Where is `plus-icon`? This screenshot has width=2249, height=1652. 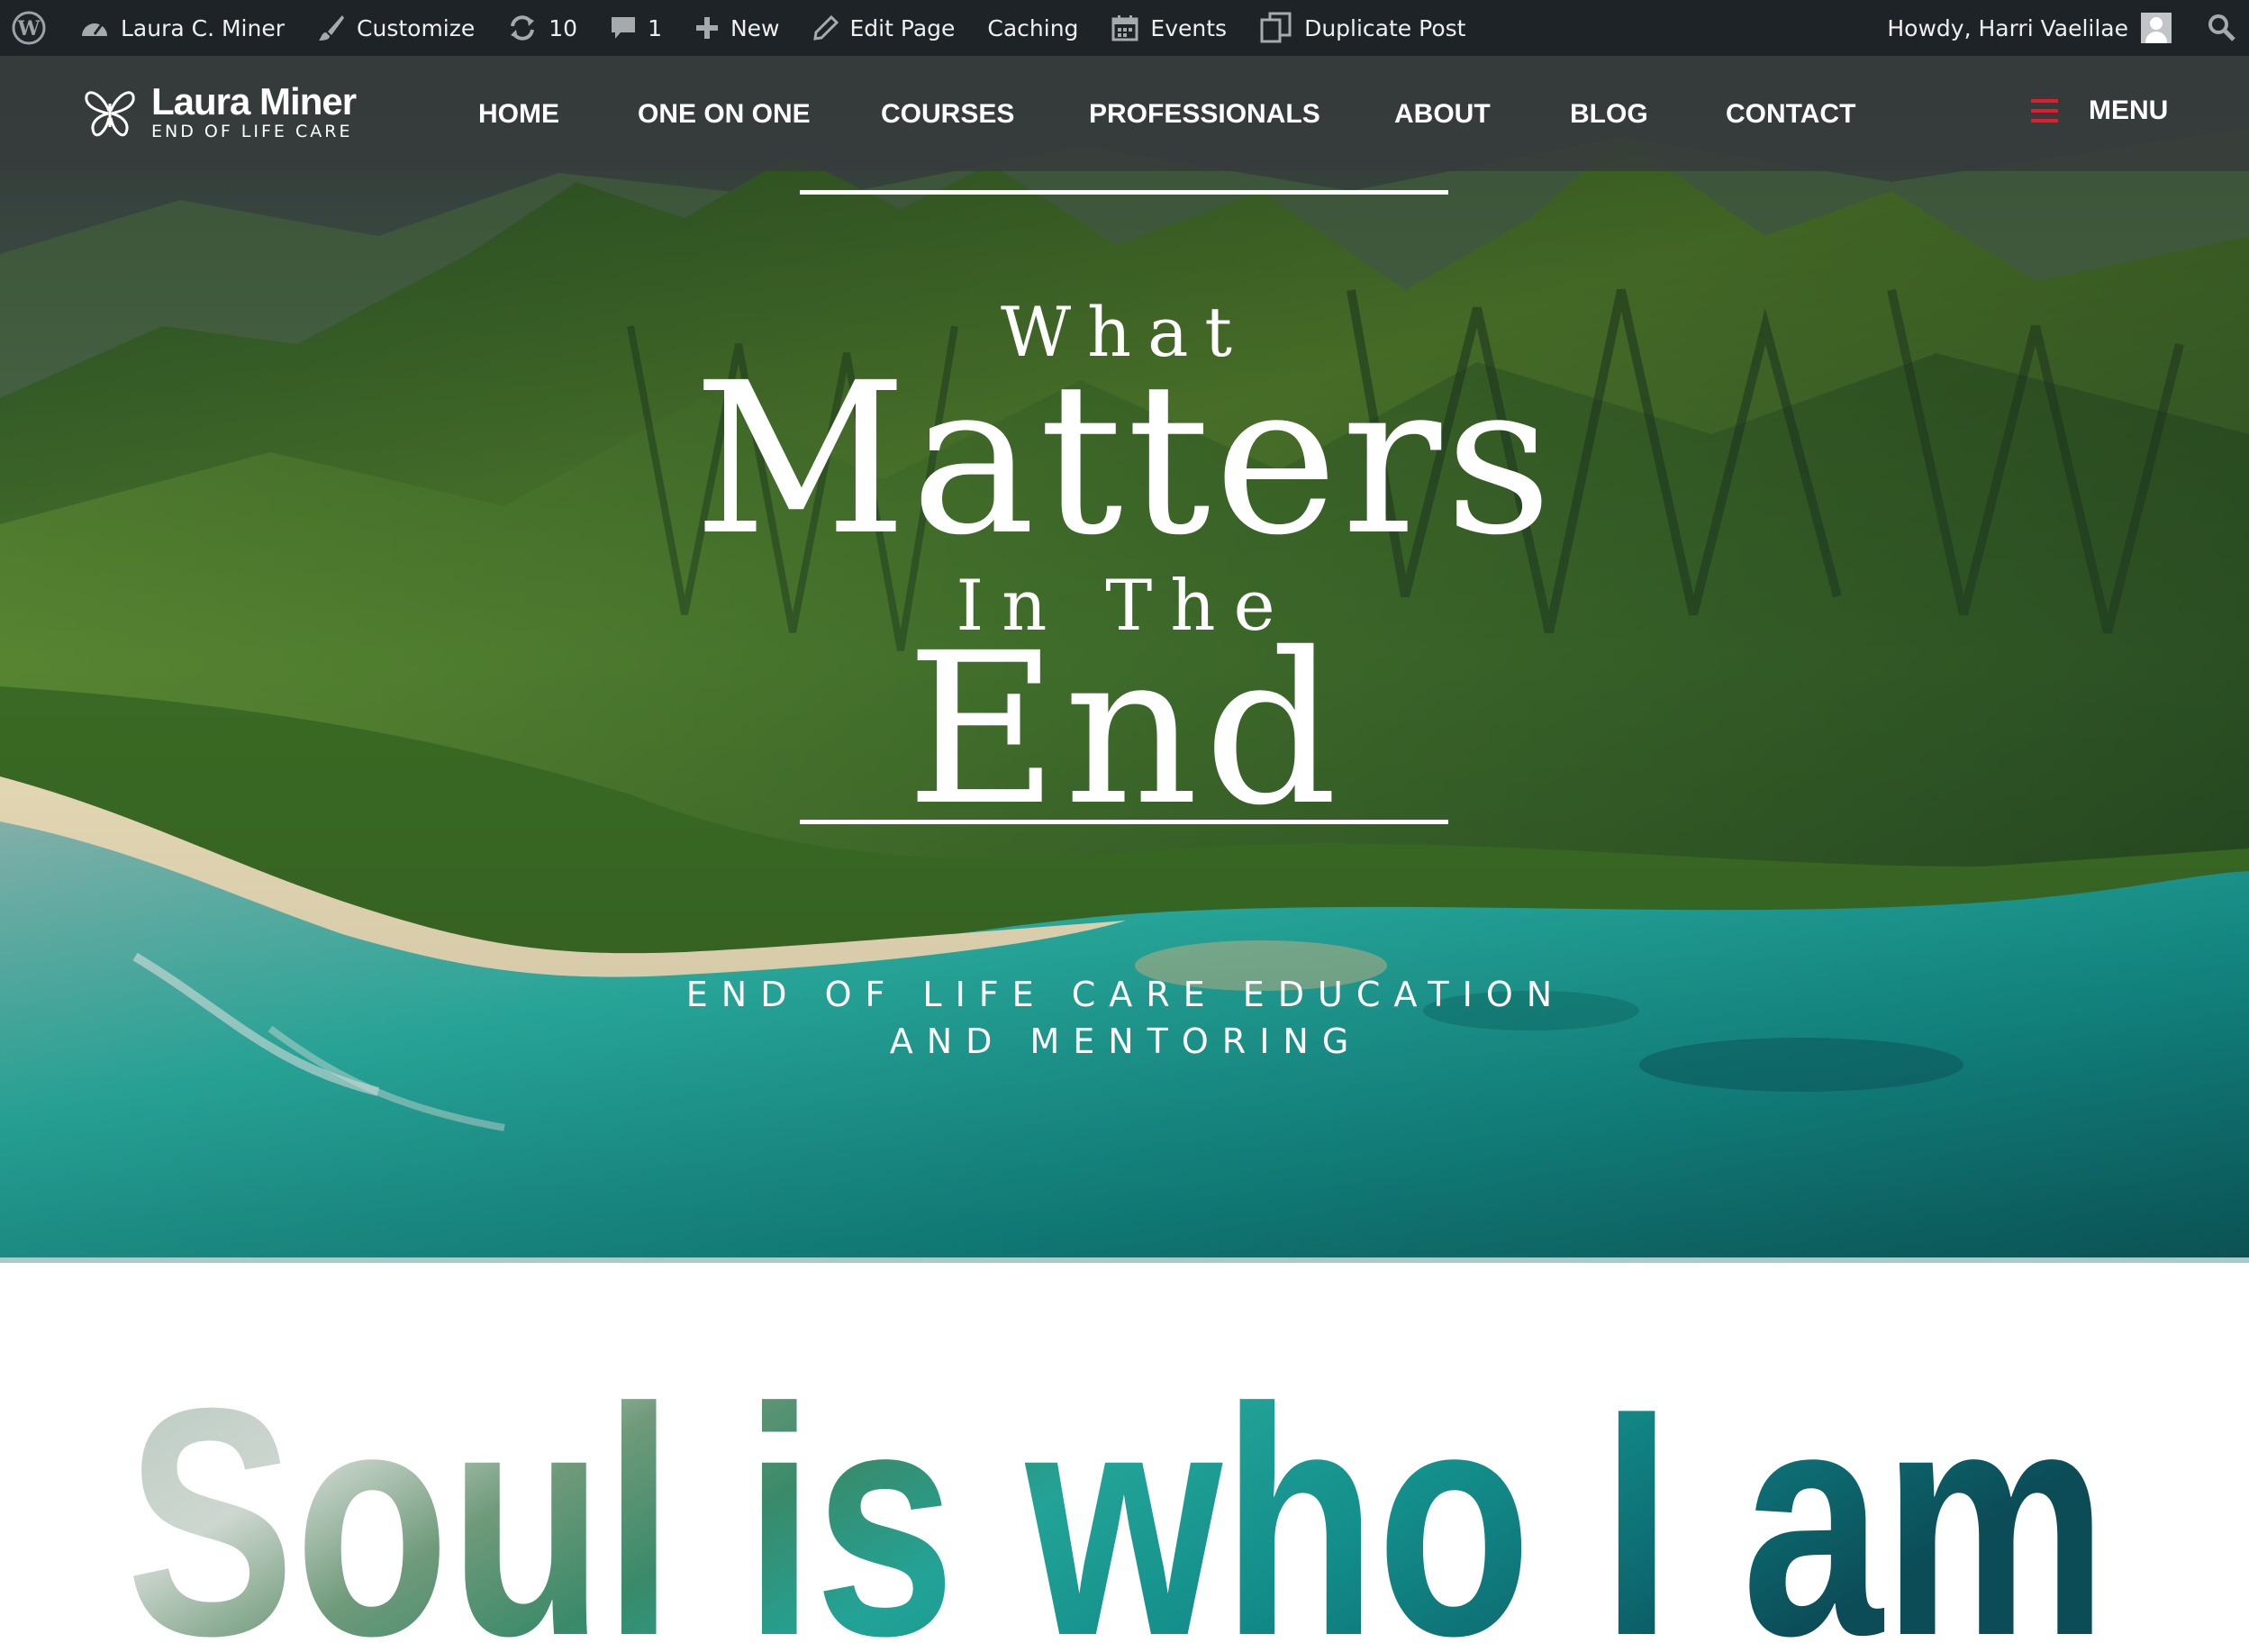 plus-icon is located at coordinates (706, 28).